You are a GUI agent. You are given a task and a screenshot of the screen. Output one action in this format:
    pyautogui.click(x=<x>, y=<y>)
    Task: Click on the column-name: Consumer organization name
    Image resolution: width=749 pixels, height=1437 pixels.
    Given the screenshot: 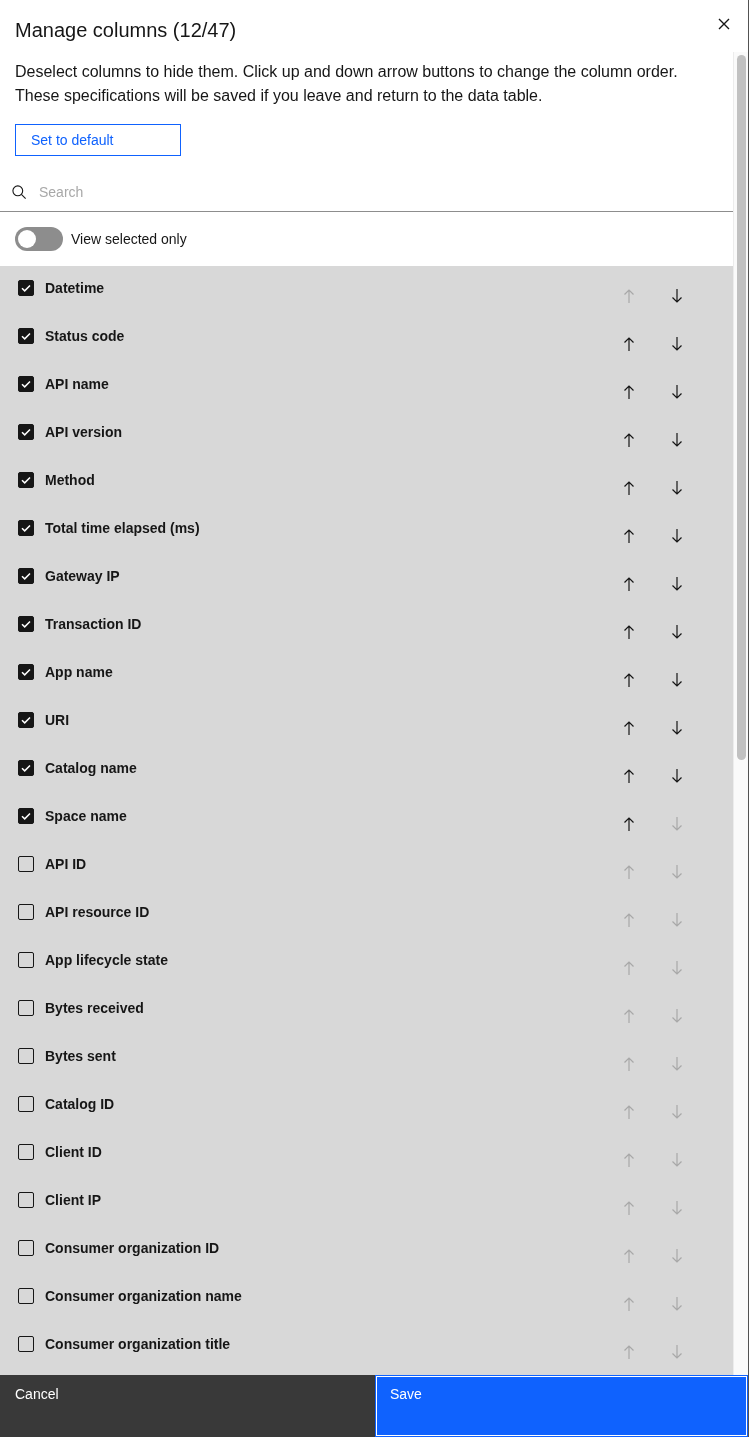 What is the action you would take?
    pyautogui.click(x=144, y=1296)
    